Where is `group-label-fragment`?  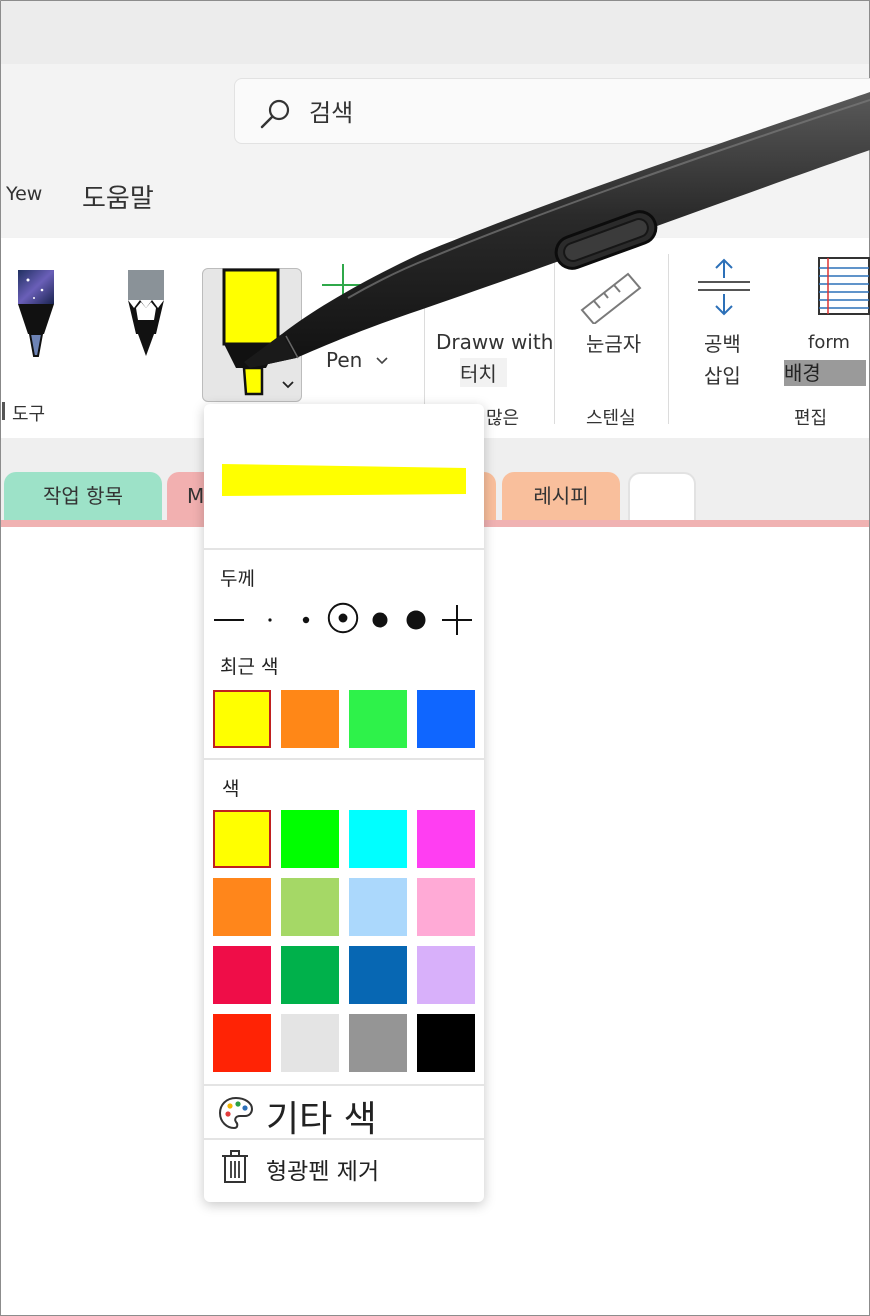
group-label-fragment is located at coordinates (3, 411).